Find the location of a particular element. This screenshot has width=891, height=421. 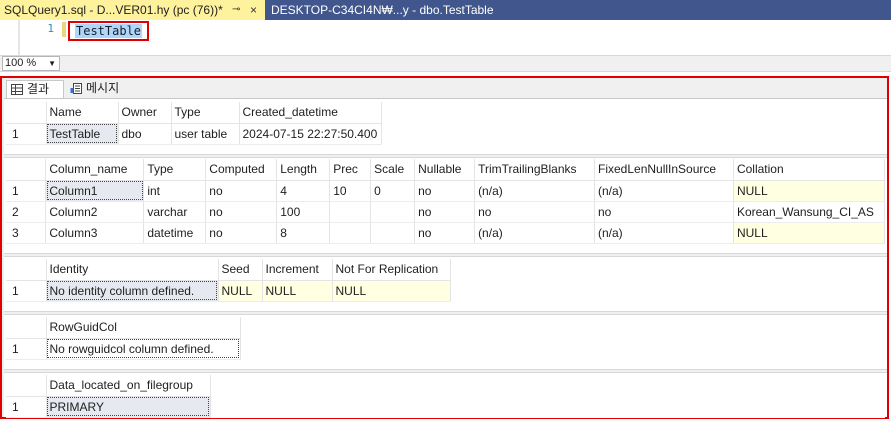

column-header: Name is located at coordinates (82, 113).